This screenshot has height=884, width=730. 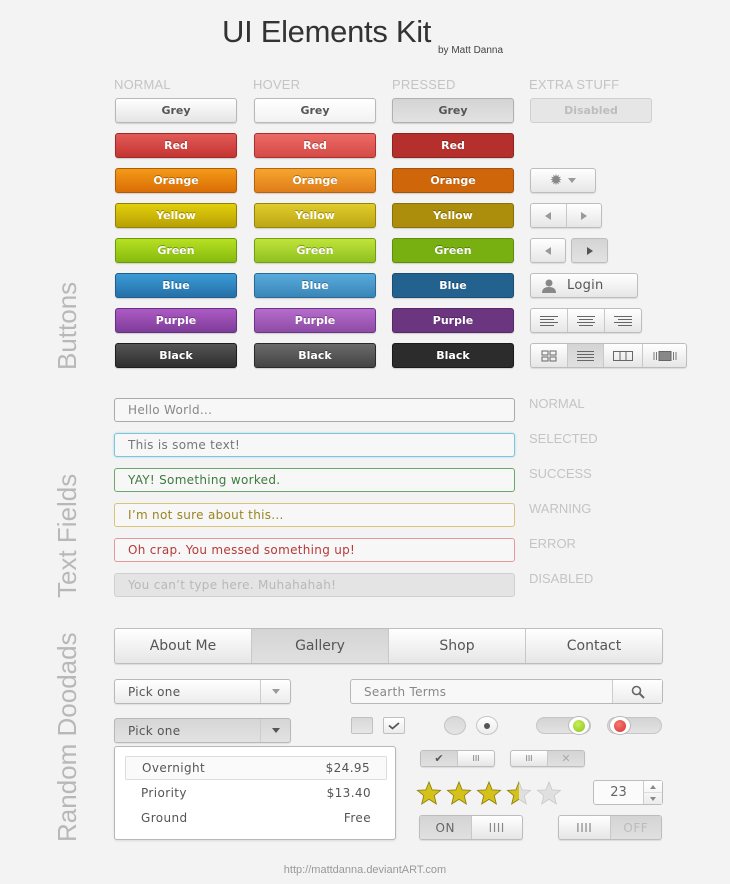 I want to click on nav-item-shop: Shop, so click(x=457, y=646).